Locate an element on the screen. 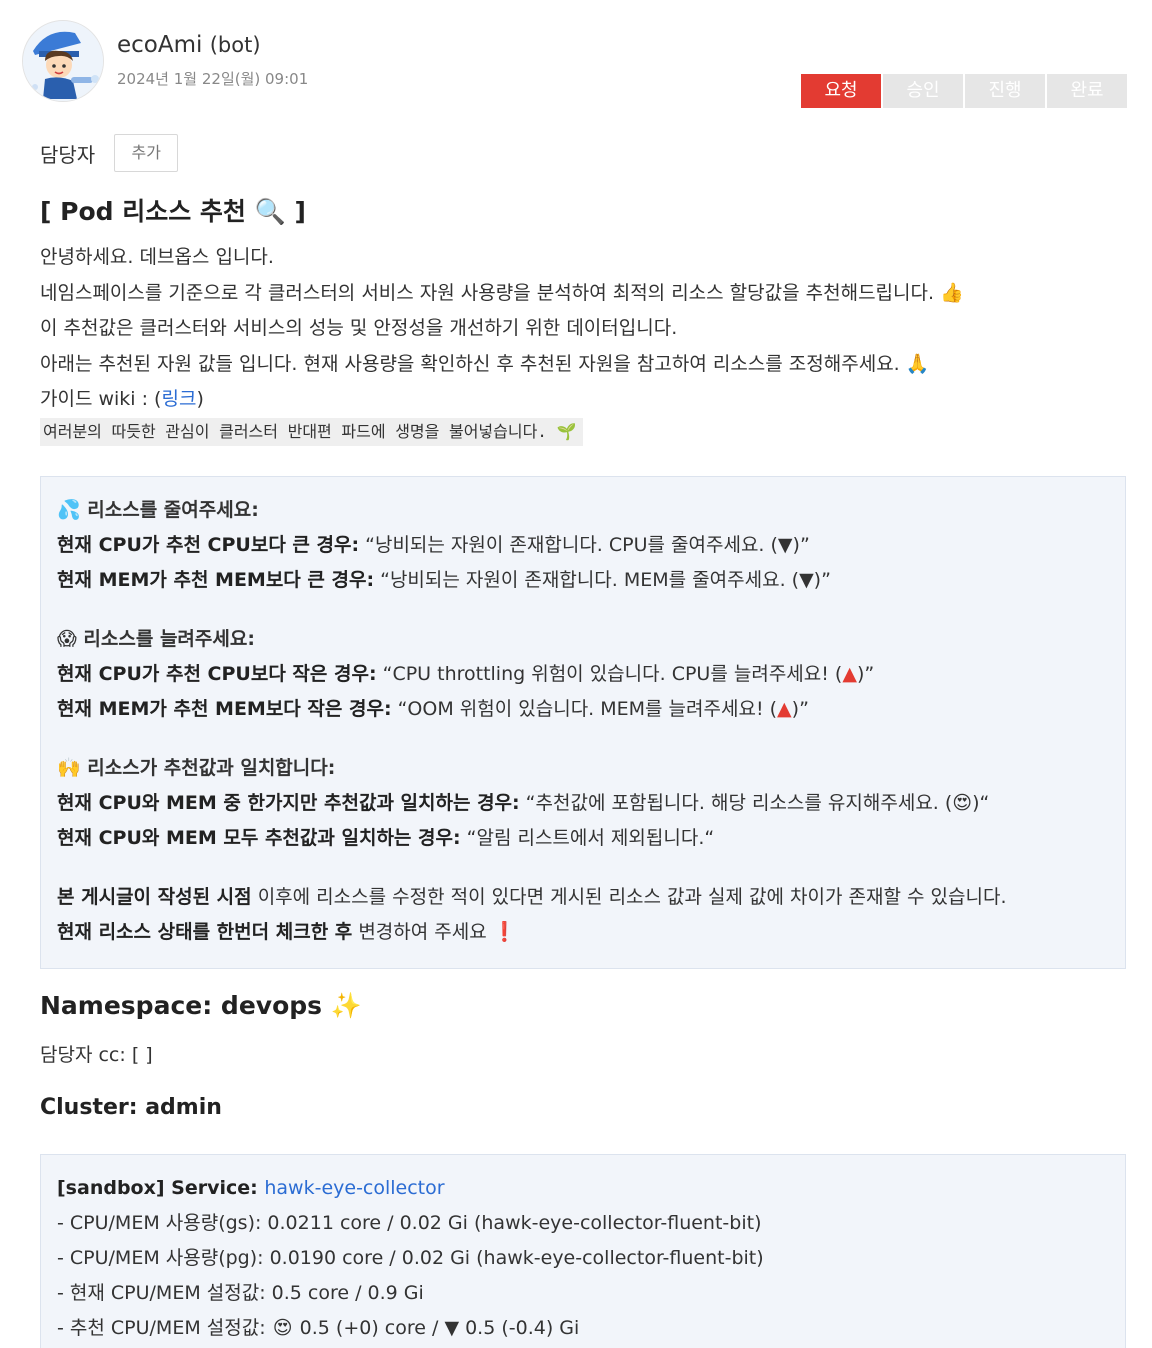  reduce-mem-text: “낭비되는 자원이 존재합니다. MEM를 줄여주세요. (▼)” is located at coordinates (602, 580).